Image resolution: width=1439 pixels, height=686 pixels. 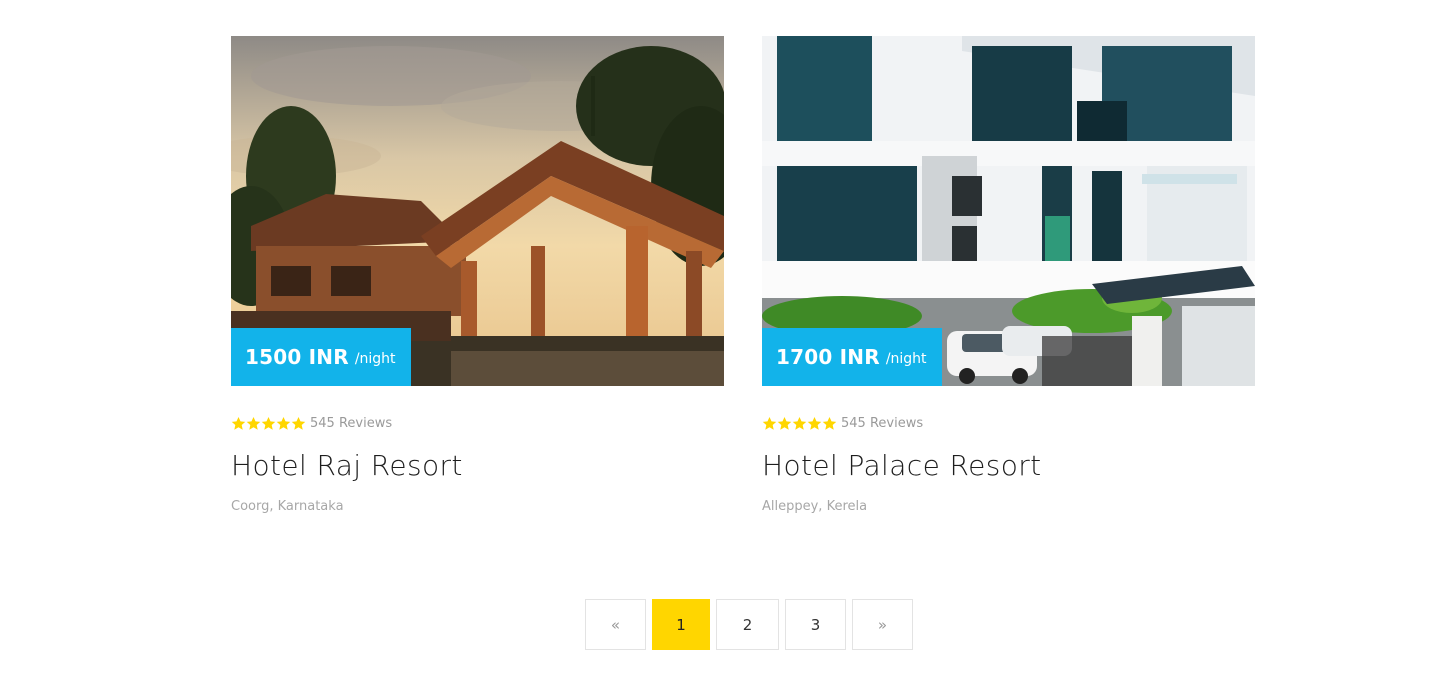 I want to click on pagination: « 1 2 3 », so click(x=749, y=624).